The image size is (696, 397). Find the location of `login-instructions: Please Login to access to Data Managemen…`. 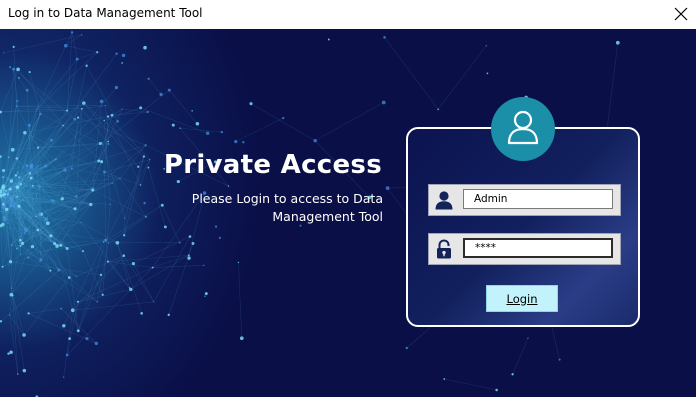

login-instructions: Please Login to access to Data Managemen… is located at coordinates (287, 207).